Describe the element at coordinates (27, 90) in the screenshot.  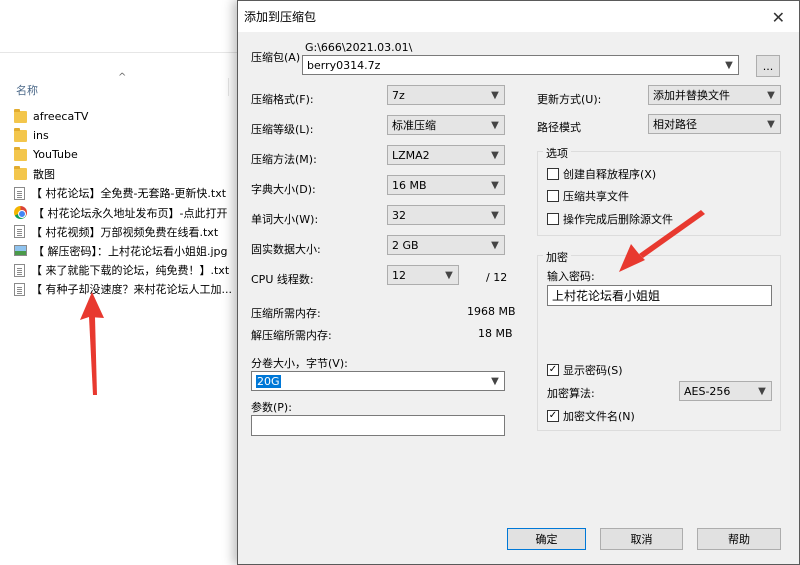
I see `column-header-name: 名称` at that location.